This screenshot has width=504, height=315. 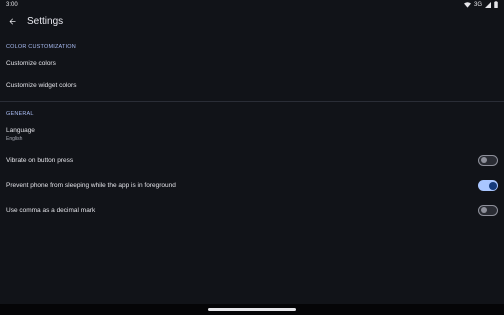 What do you see at coordinates (20, 130) in the screenshot?
I see `language-label: Language` at bounding box center [20, 130].